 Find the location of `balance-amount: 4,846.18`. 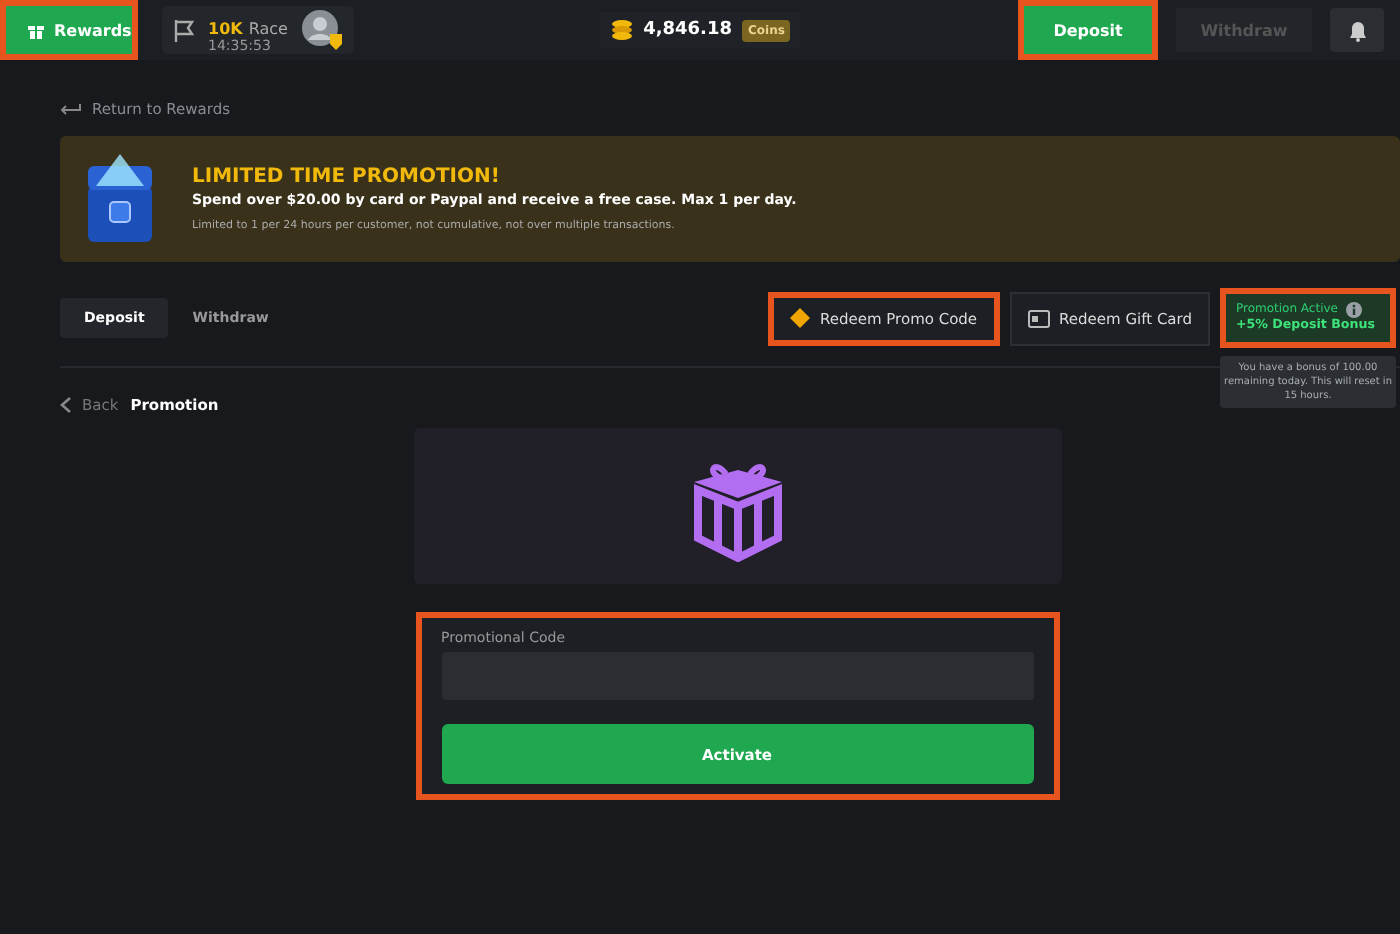

balance-amount: 4,846.18 is located at coordinates (687, 30).